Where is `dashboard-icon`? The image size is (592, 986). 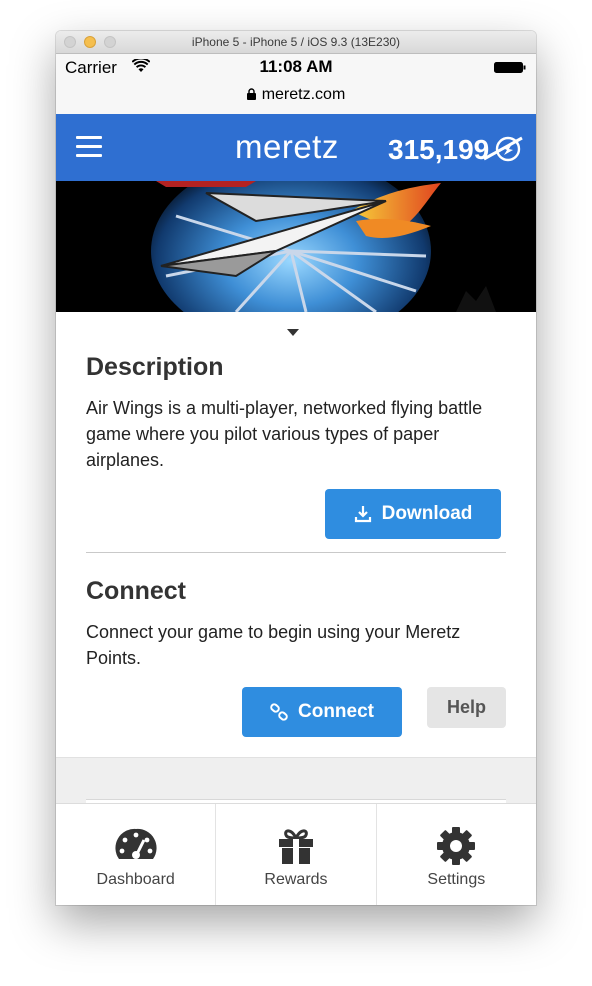
dashboard-icon is located at coordinates (136, 843).